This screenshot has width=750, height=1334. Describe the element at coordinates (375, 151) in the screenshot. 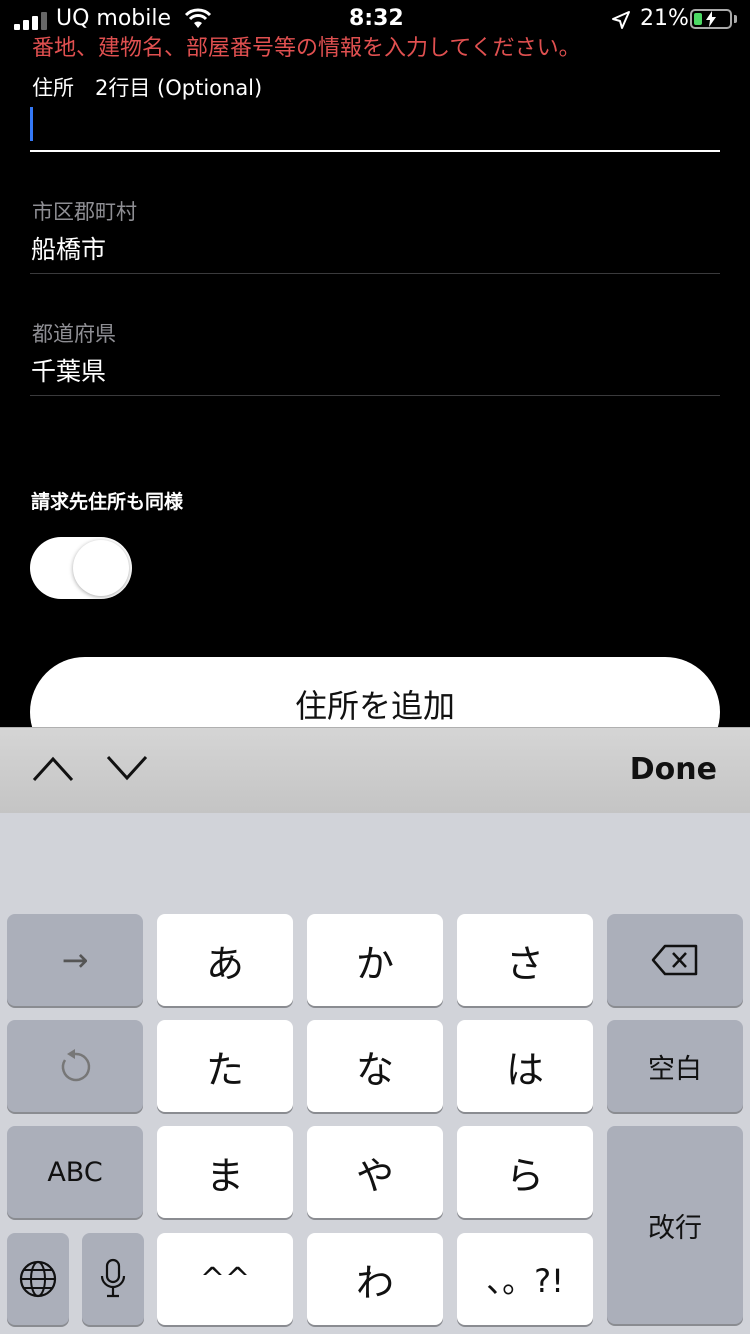

I see `address-line2-underline` at that location.